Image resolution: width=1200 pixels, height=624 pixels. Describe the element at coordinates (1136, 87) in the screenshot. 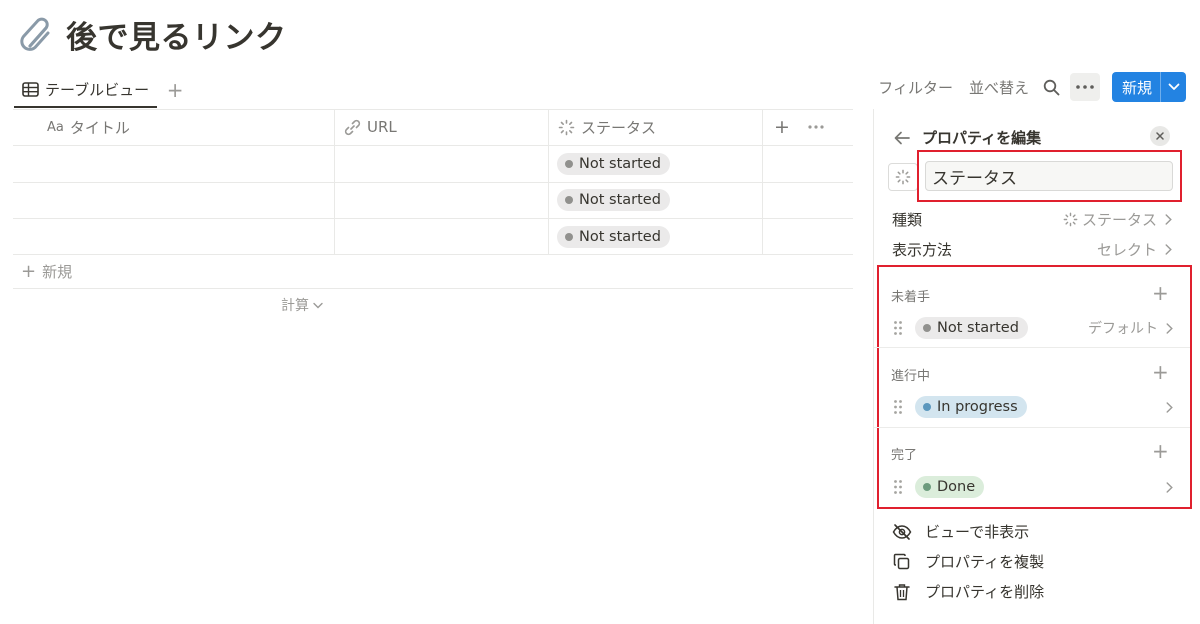

I see `new-button: 新規` at that location.